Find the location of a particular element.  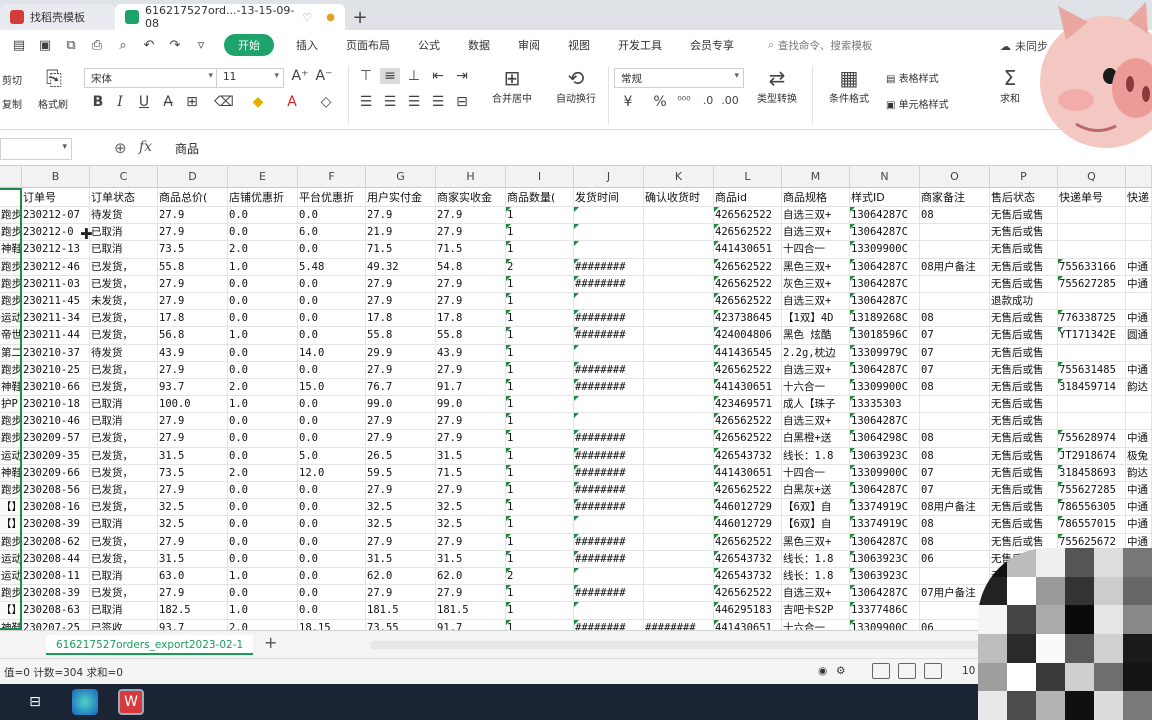

table-cell: 54.8 is located at coordinates (471, 266).